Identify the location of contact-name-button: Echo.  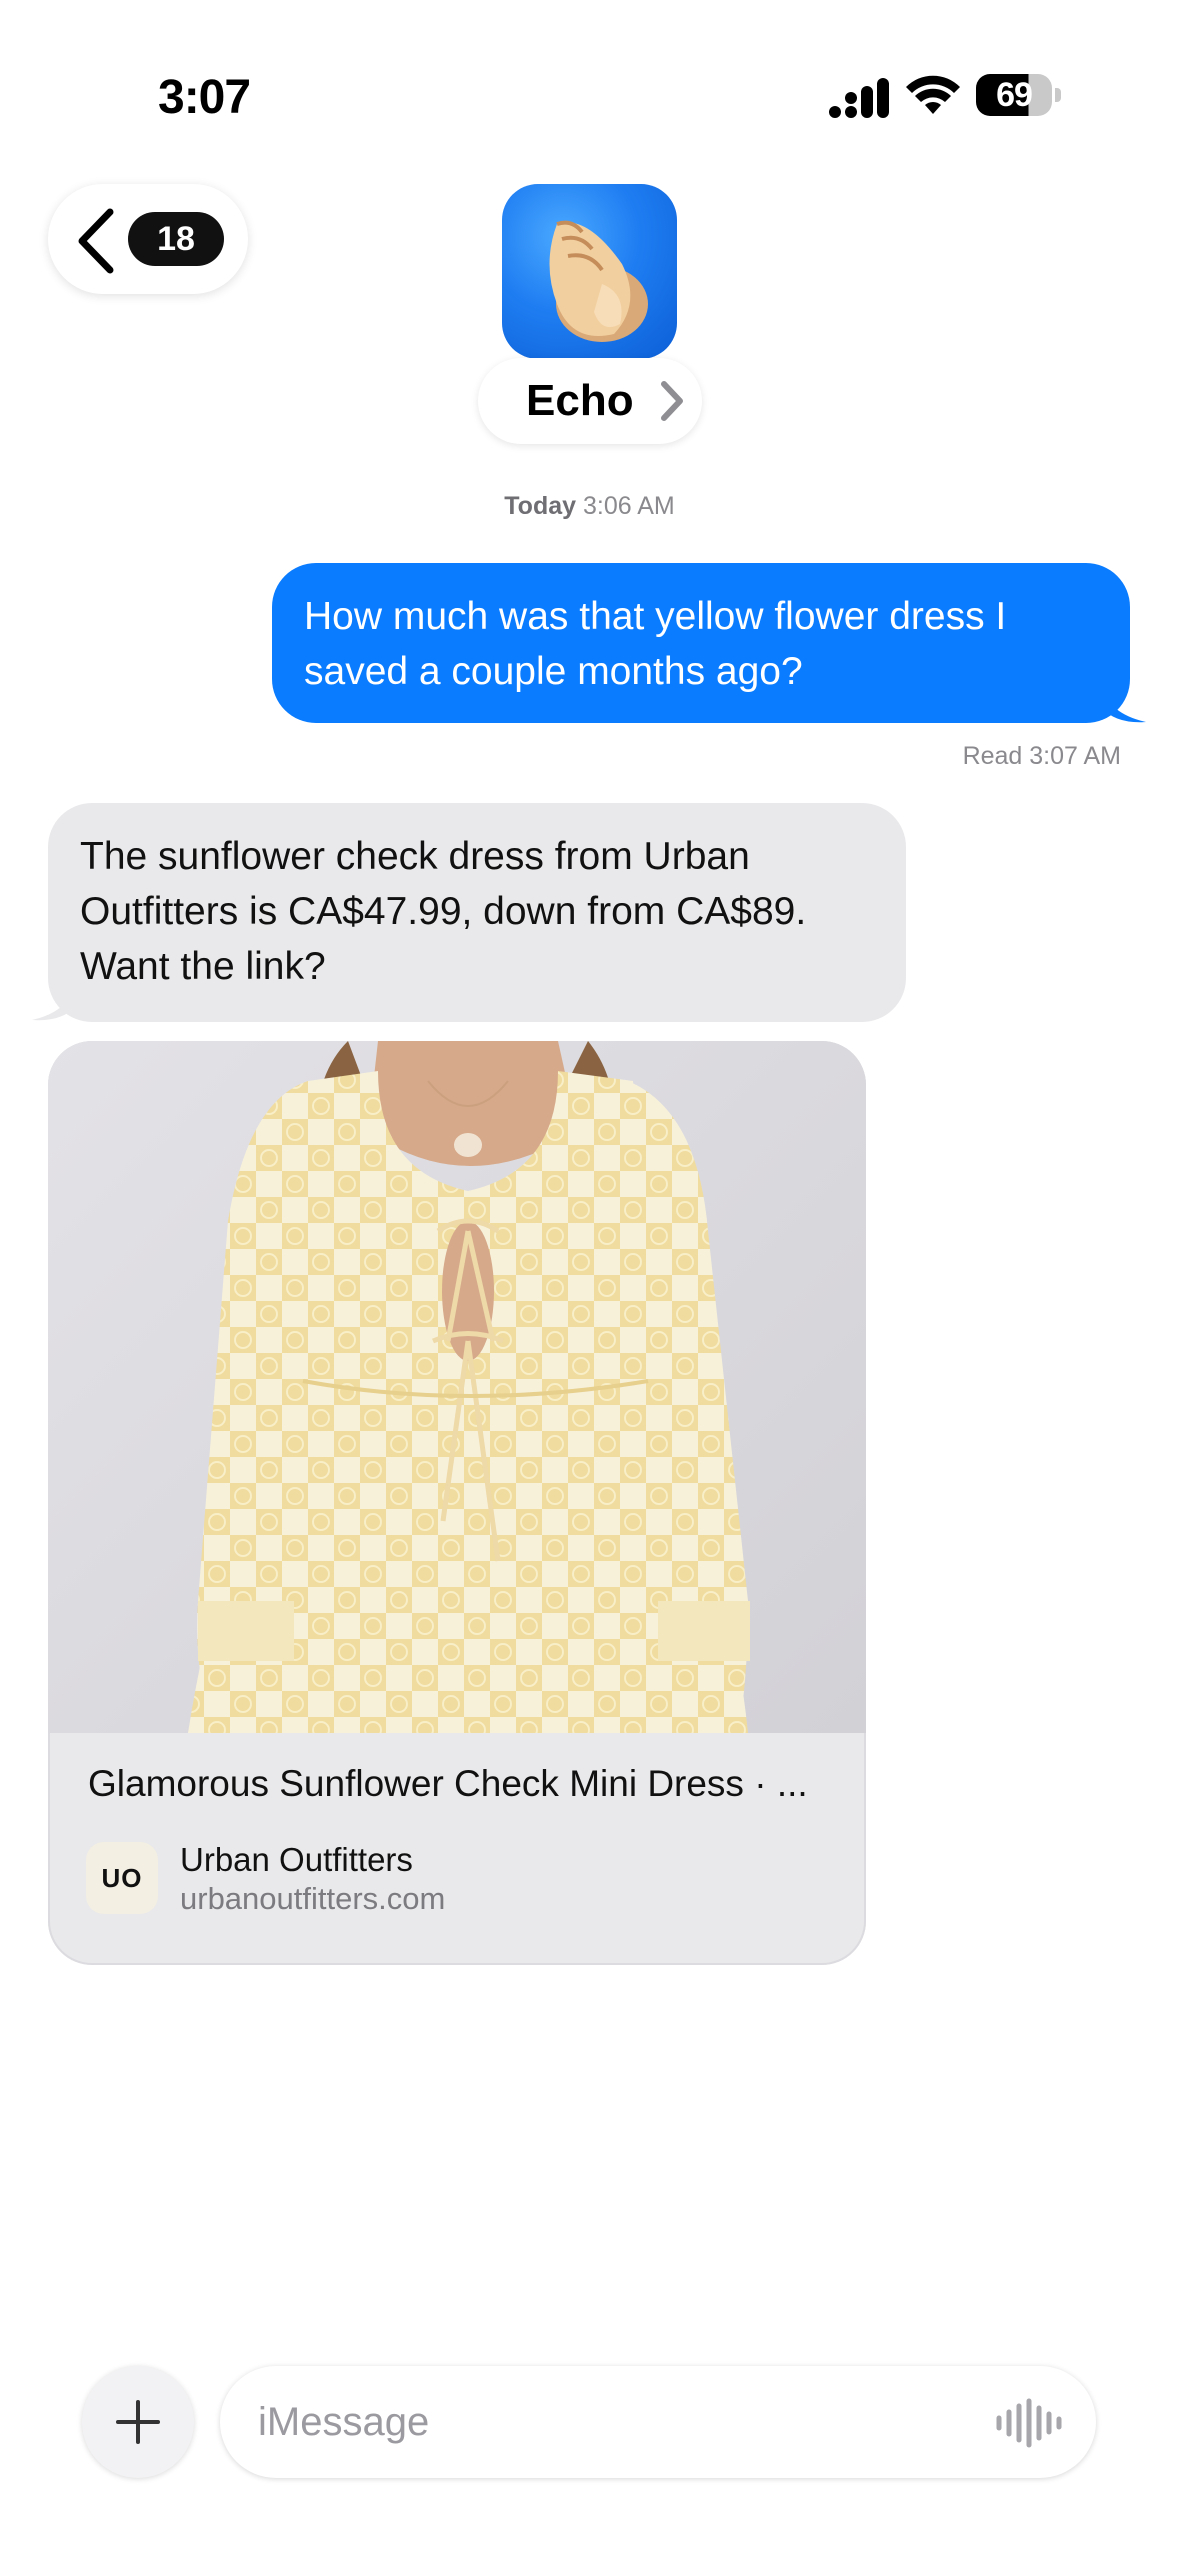
(590, 401).